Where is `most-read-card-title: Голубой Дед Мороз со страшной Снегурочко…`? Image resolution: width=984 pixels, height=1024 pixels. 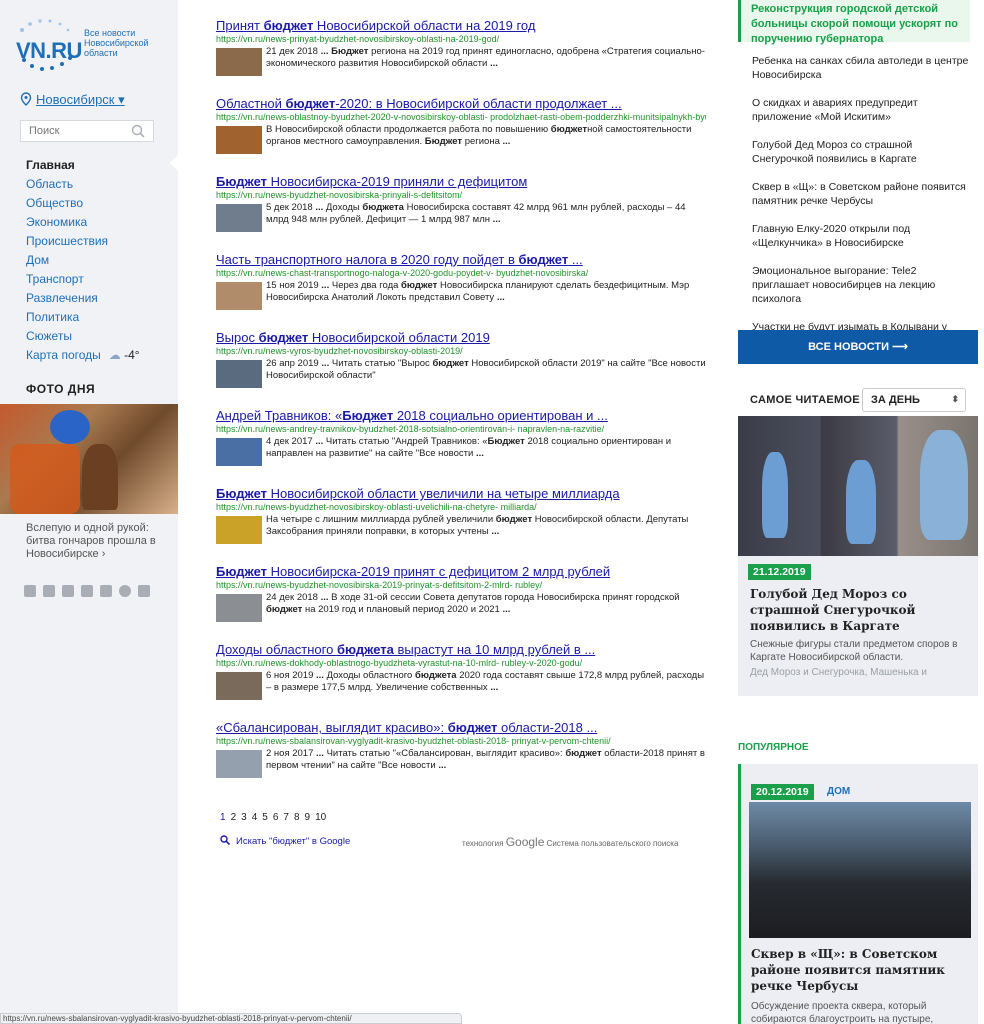 most-read-card-title: Голубой Дед Мороз со страшной Снегурочко… is located at coordinates (860, 610).